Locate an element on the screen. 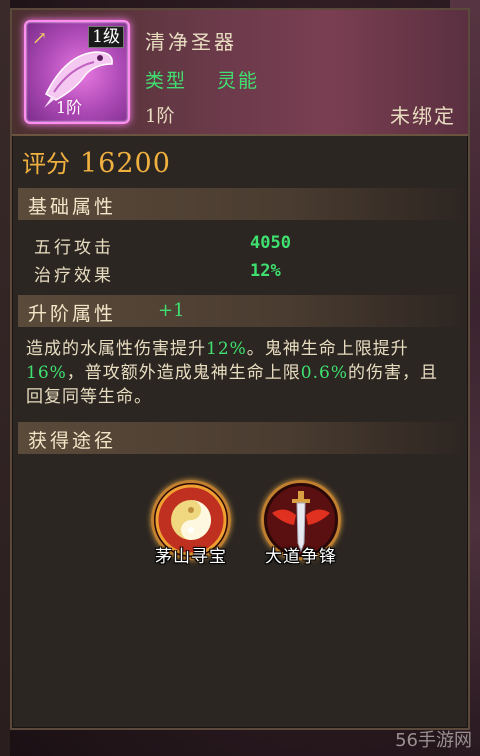 Image resolution: width=480 pixels, height=756 pixels. attr-value: 4050 is located at coordinates (270, 243).